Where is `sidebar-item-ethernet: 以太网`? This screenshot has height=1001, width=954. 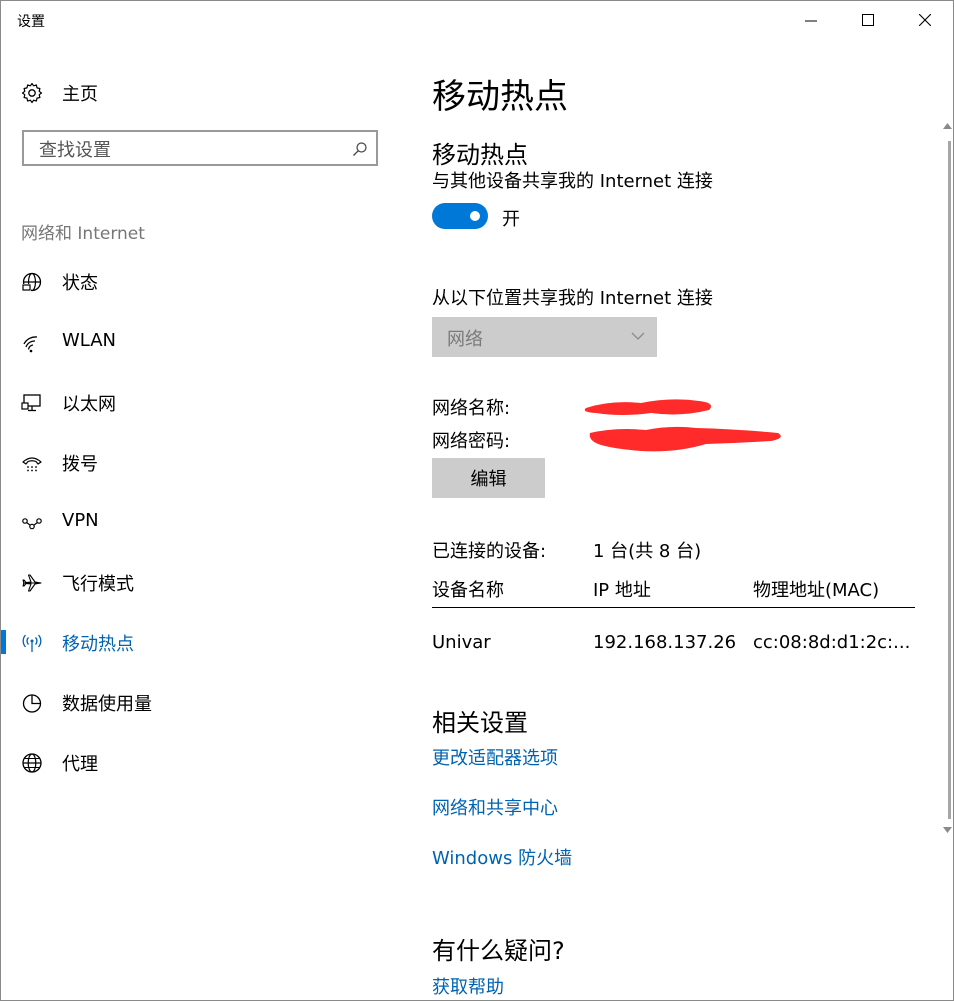 sidebar-item-ethernet: 以太网 is located at coordinates (201, 402).